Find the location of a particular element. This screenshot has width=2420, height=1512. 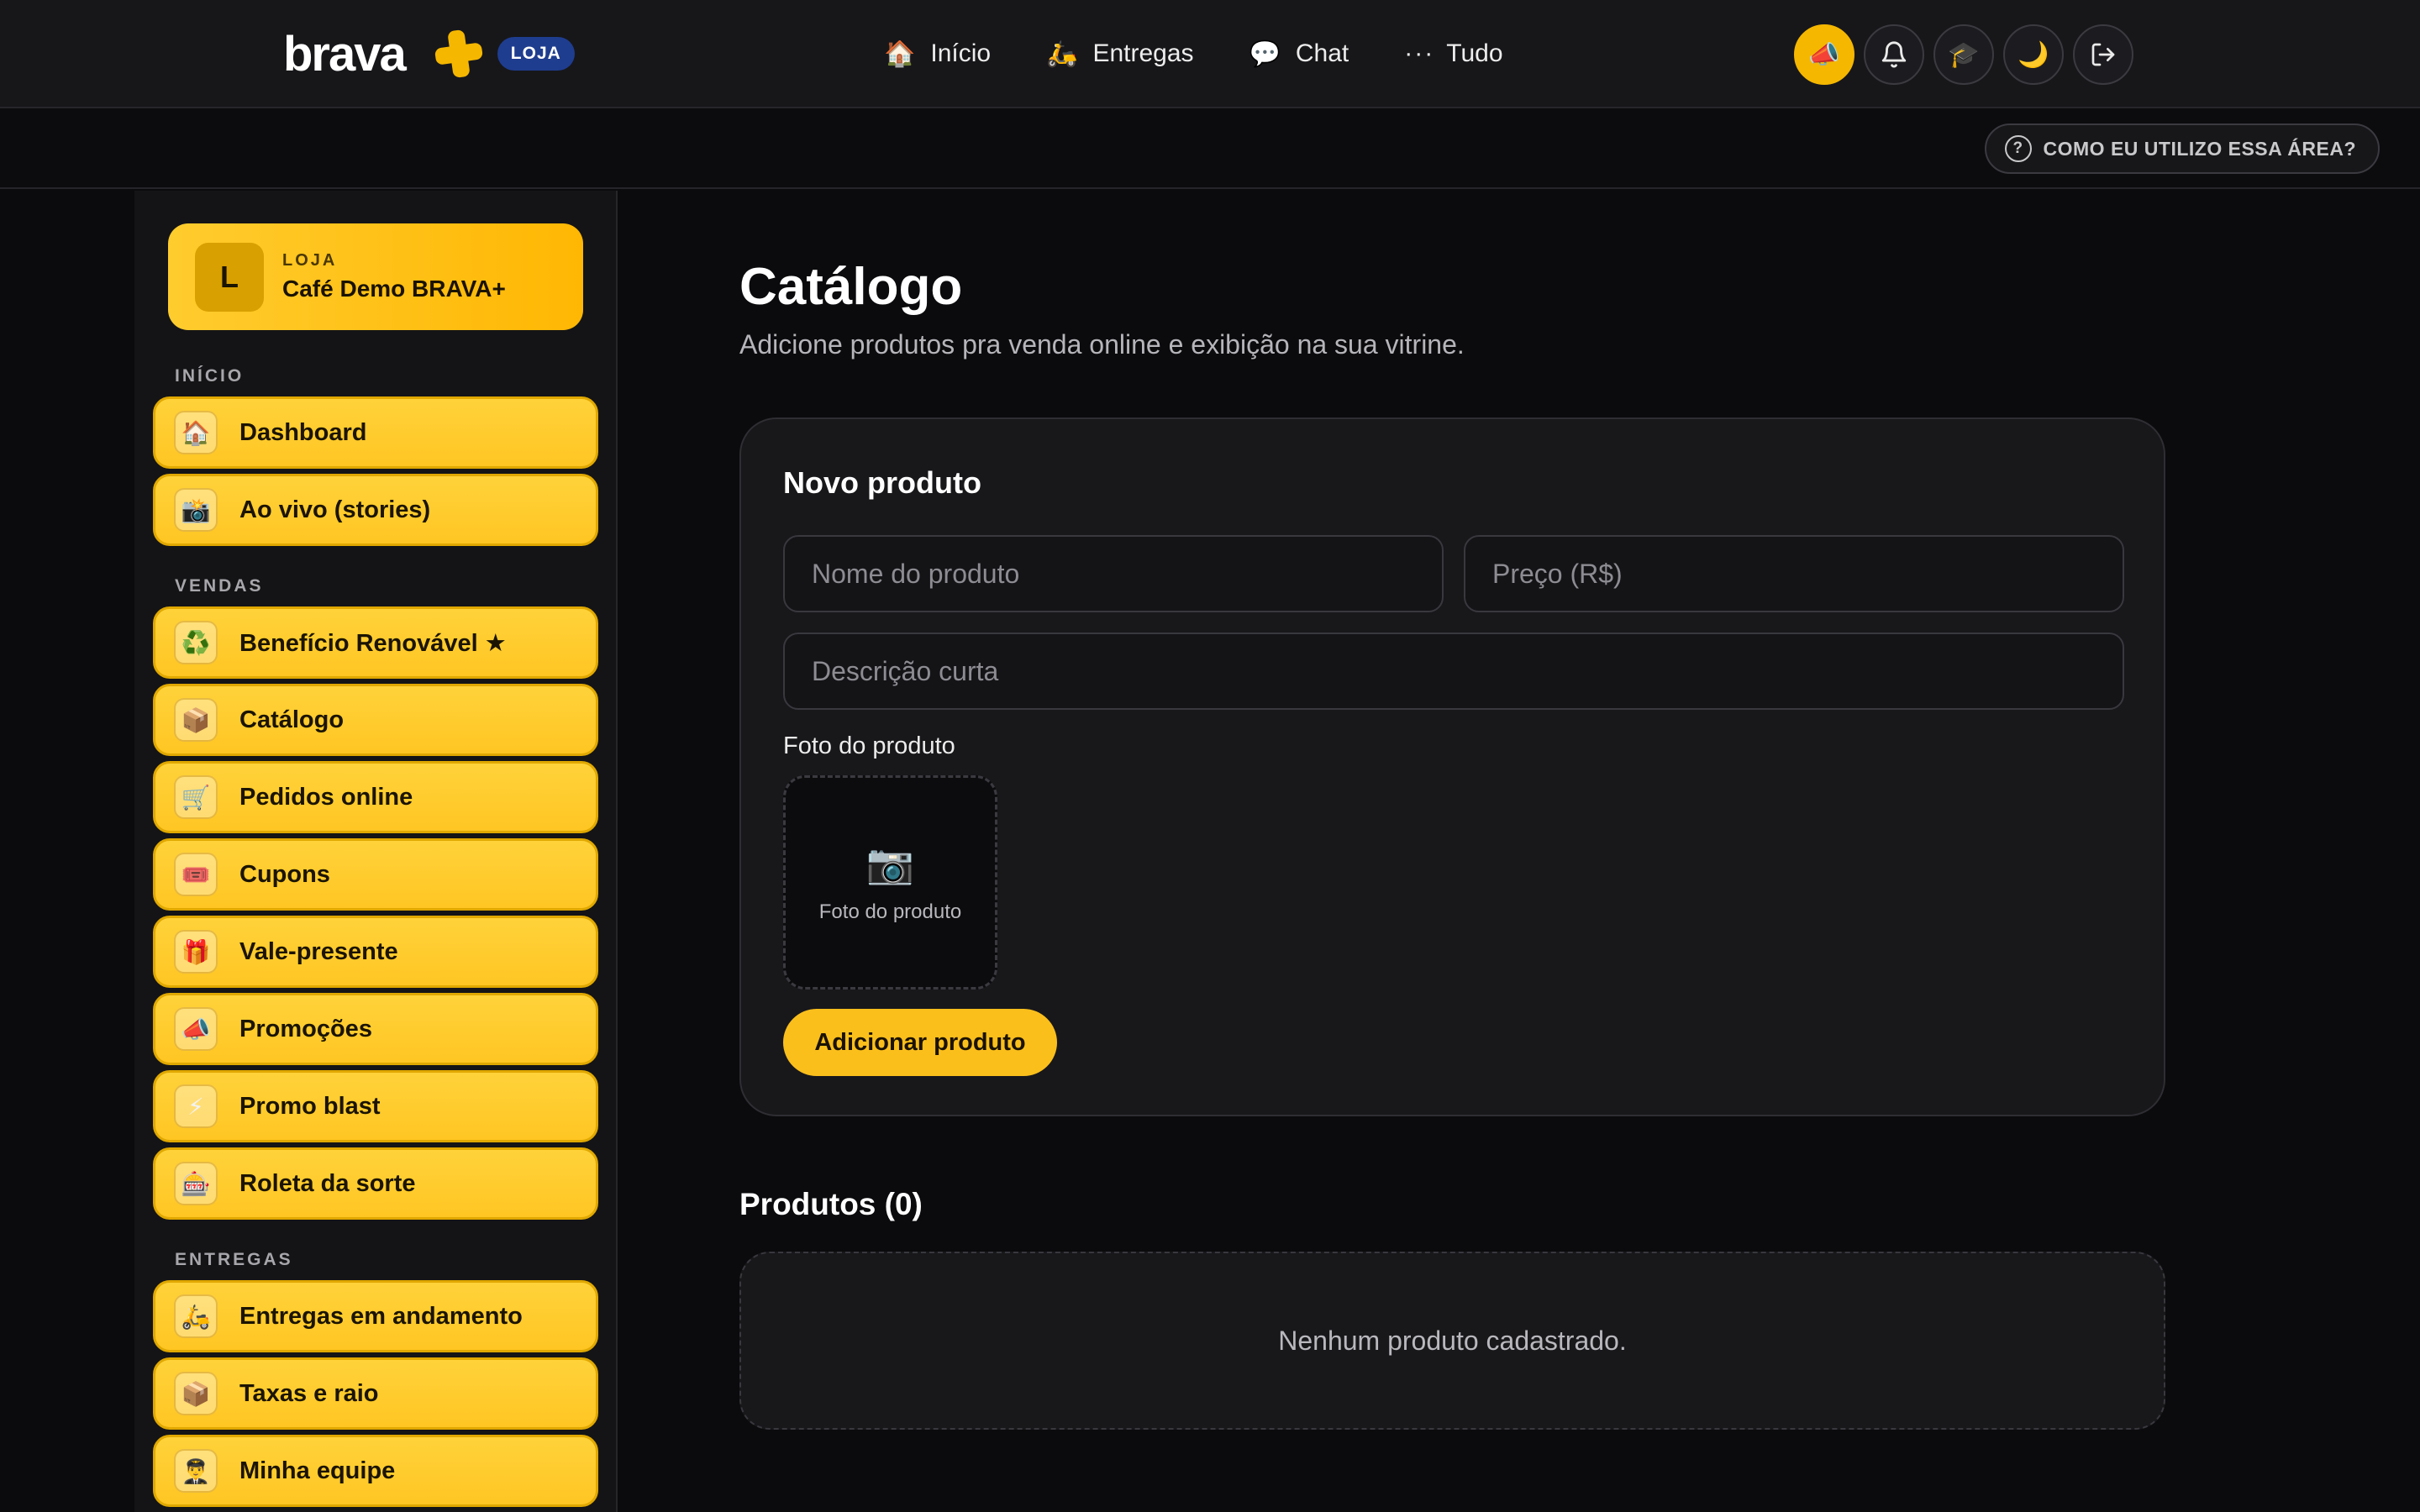

logout-icon is located at coordinates (2103, 54).